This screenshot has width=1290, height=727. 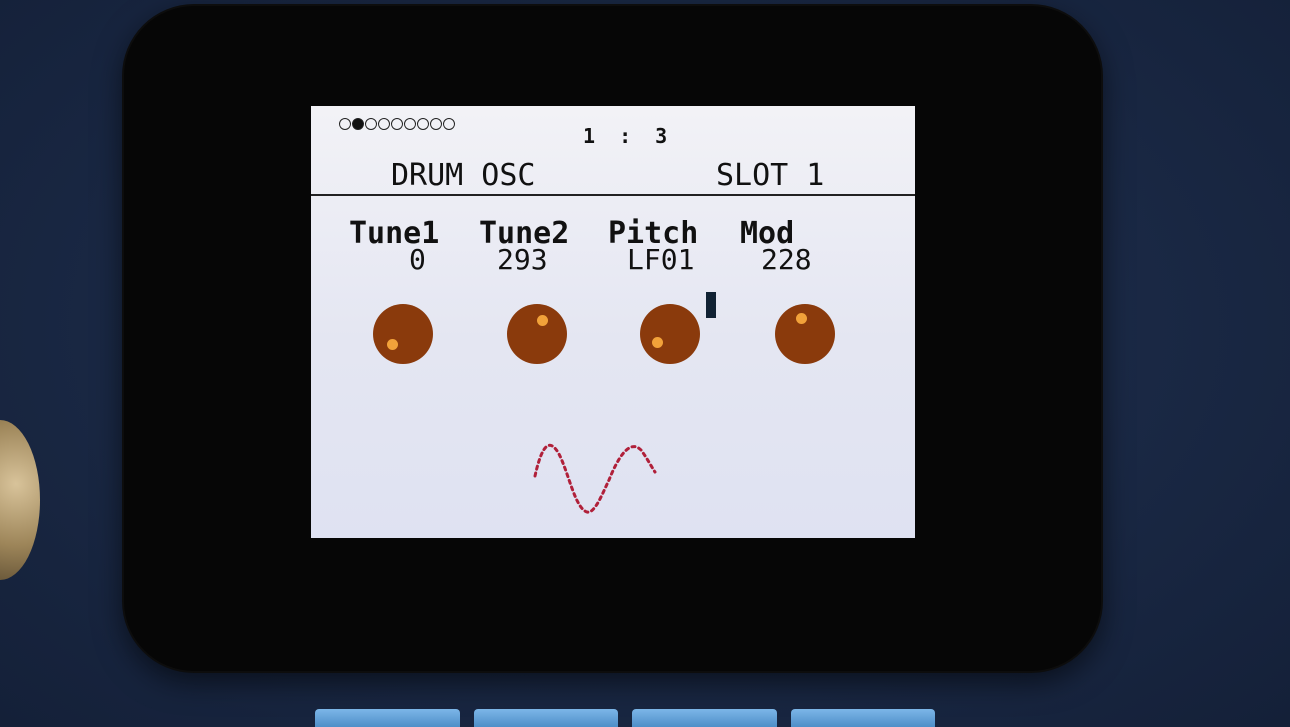 I want to click on param-value-pitch: LF01, so click(x=661, y=259).